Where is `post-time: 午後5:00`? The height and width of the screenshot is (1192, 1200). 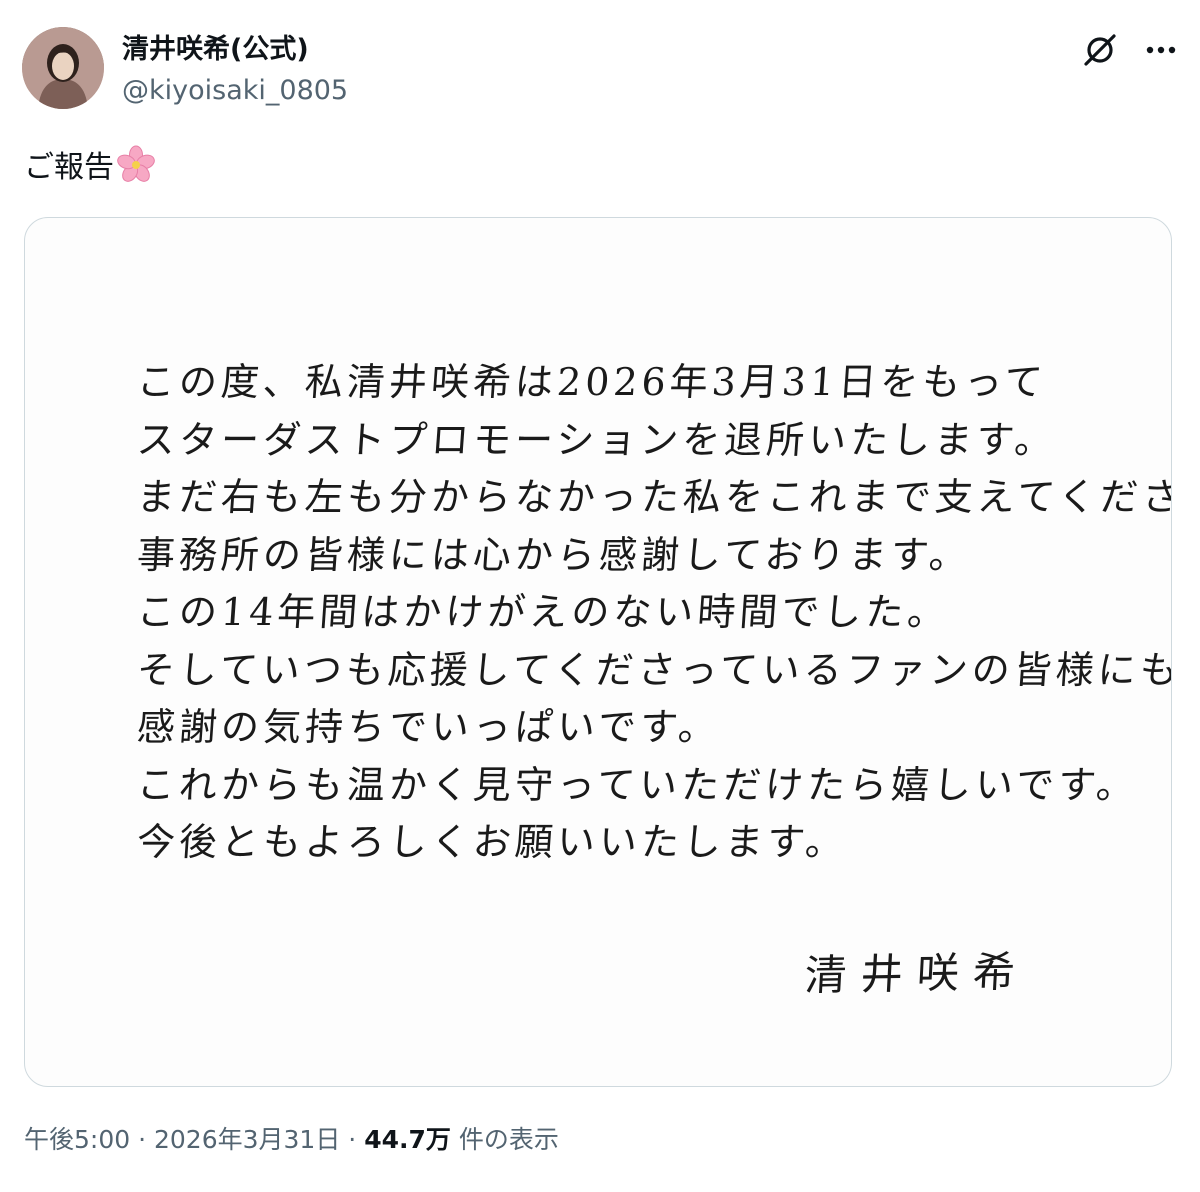
post-time: 午後5:00 is located at coordinates (77, 1139).